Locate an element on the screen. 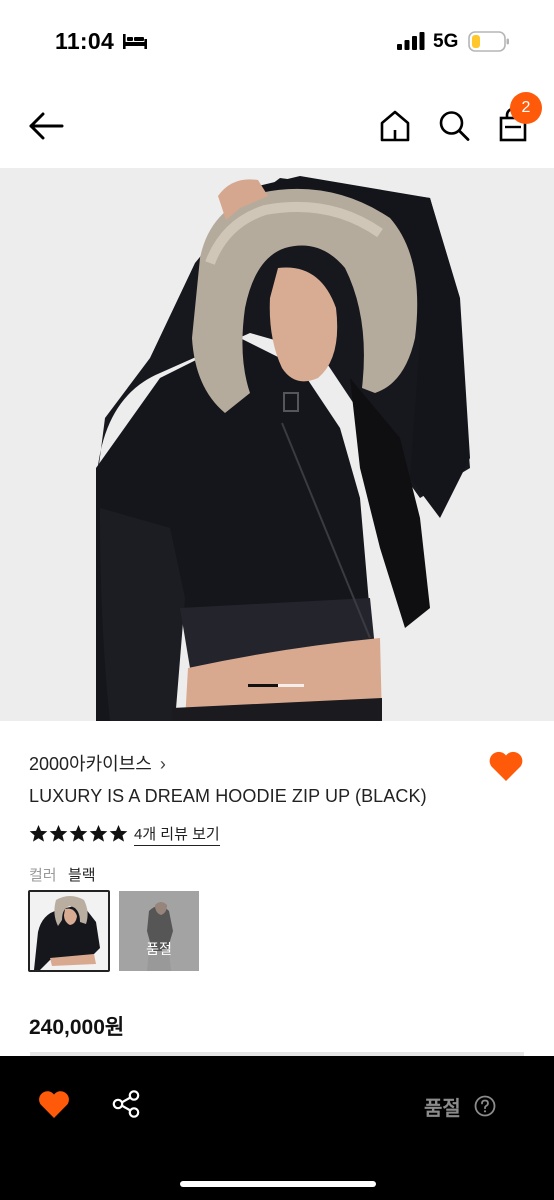 This screenshot has width=554, height=1200. carousel-indicator is located at coordinates (276, 685).